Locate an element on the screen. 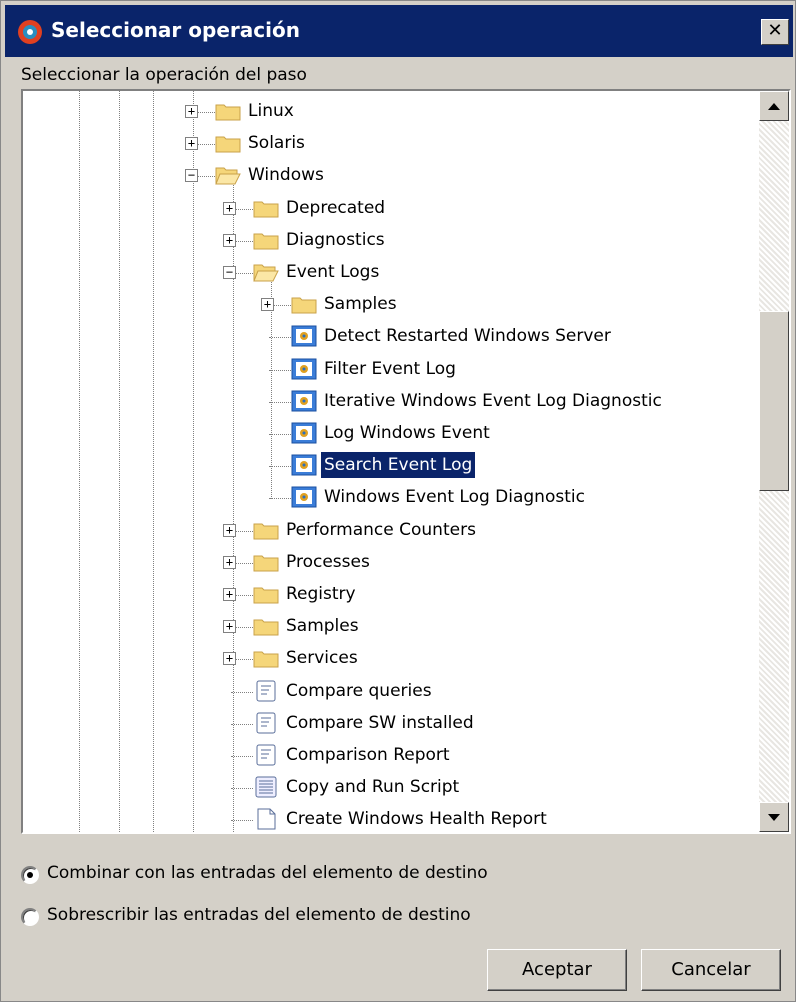 The height and width of the screenshot is (1002, 796). tree-item-label: Linux is located at coordinates (271, 111).